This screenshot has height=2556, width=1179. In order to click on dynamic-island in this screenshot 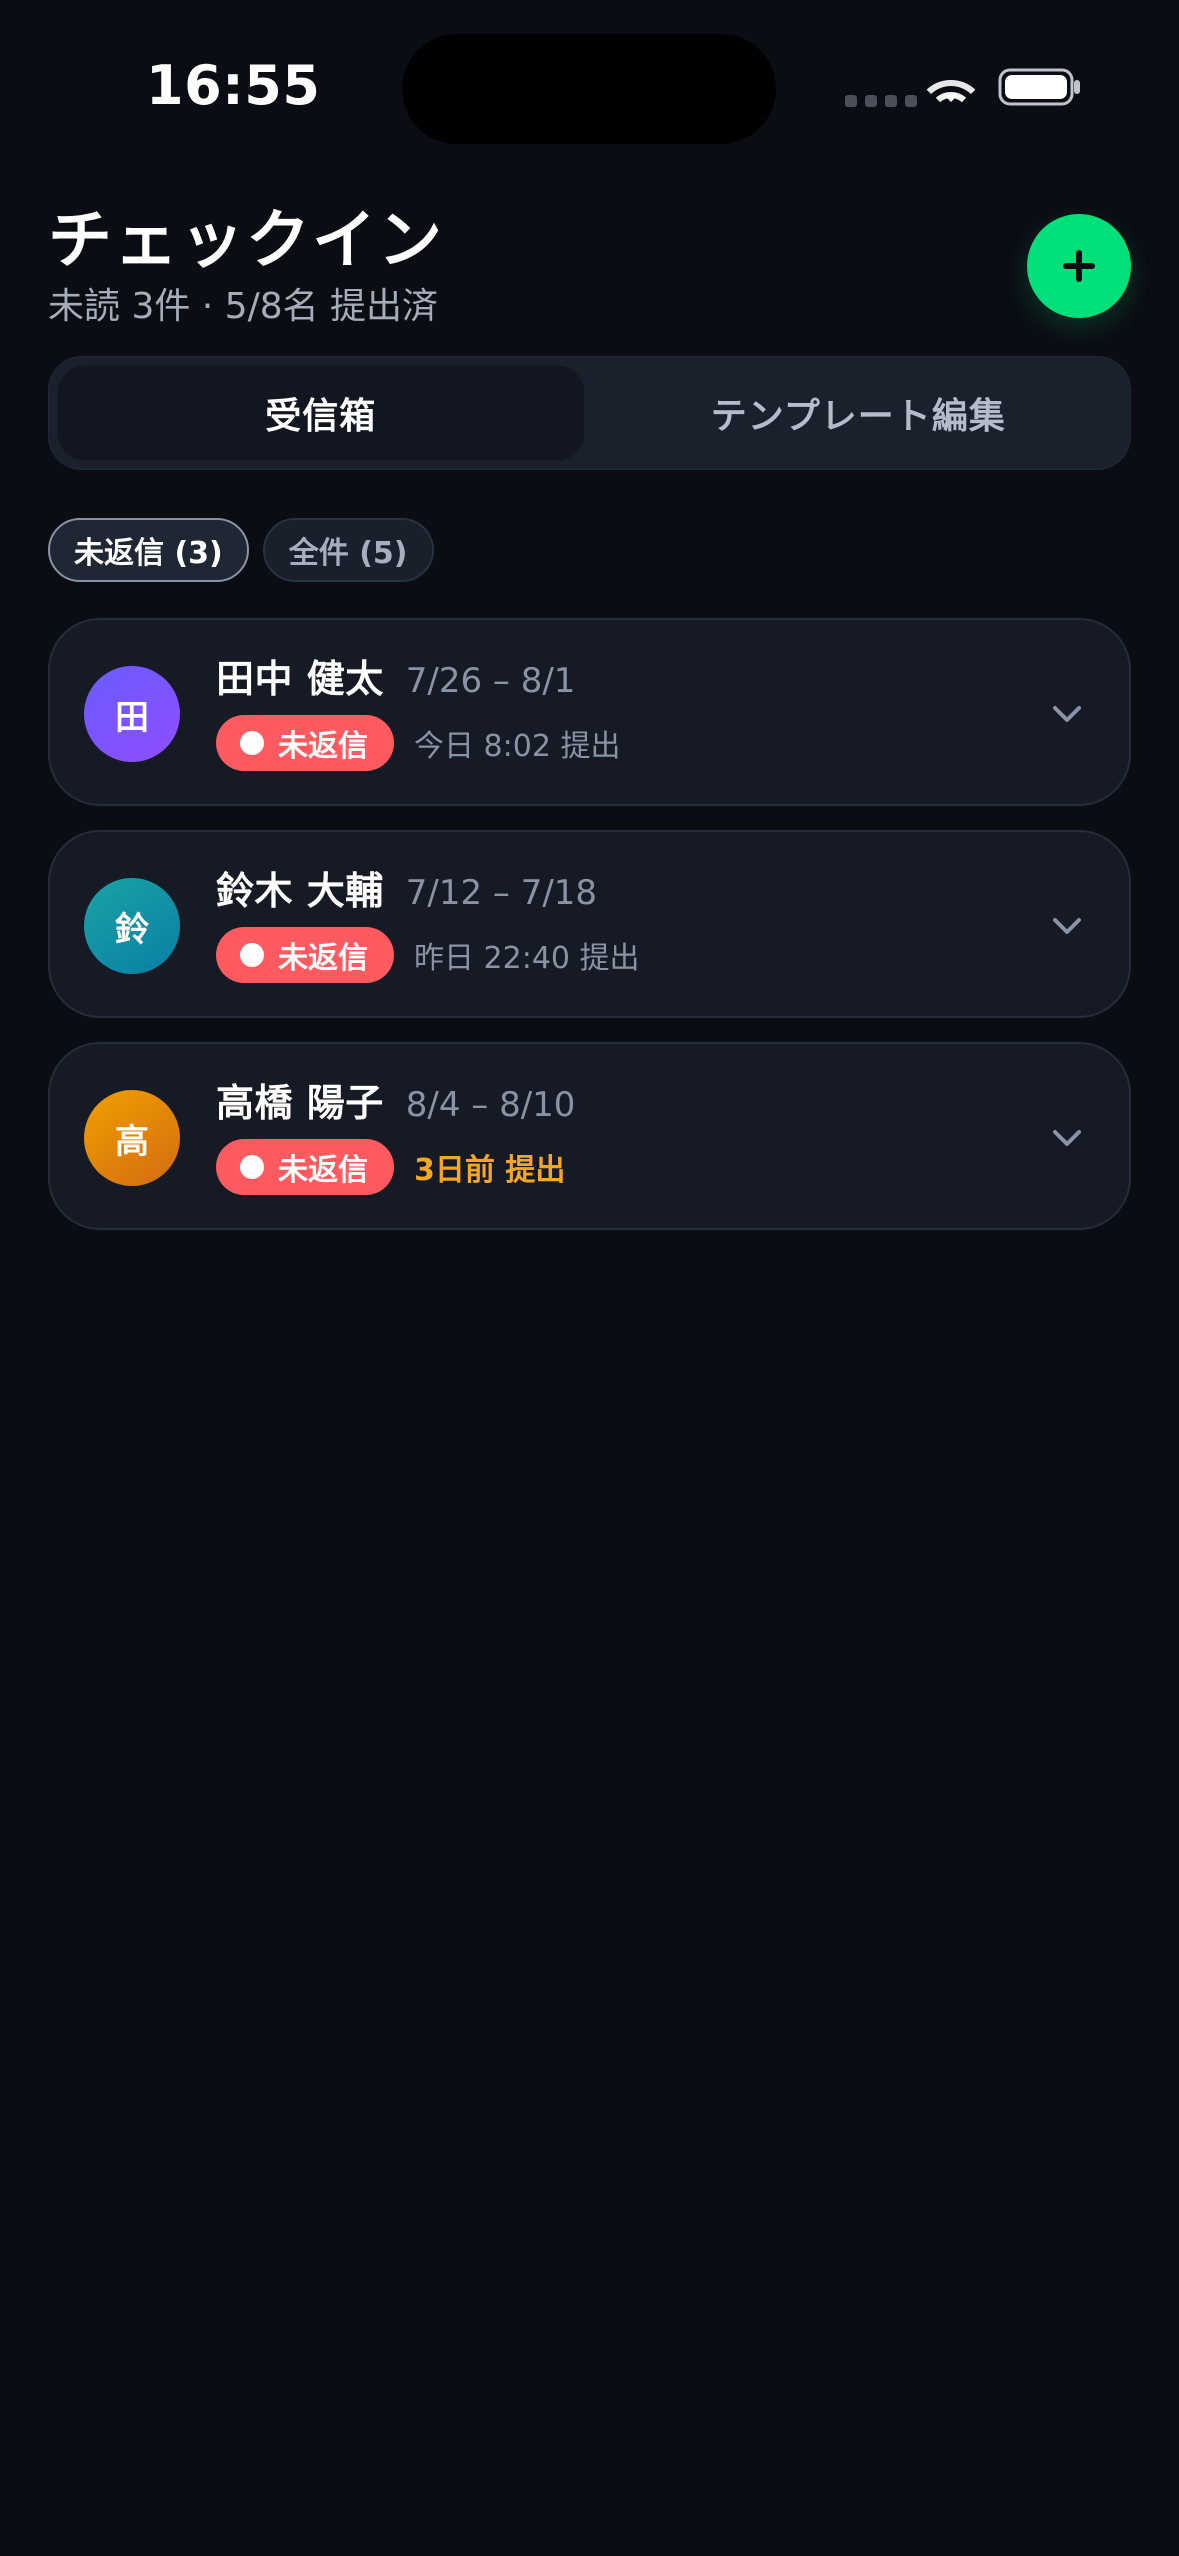, I will do `click(589, 89)`.